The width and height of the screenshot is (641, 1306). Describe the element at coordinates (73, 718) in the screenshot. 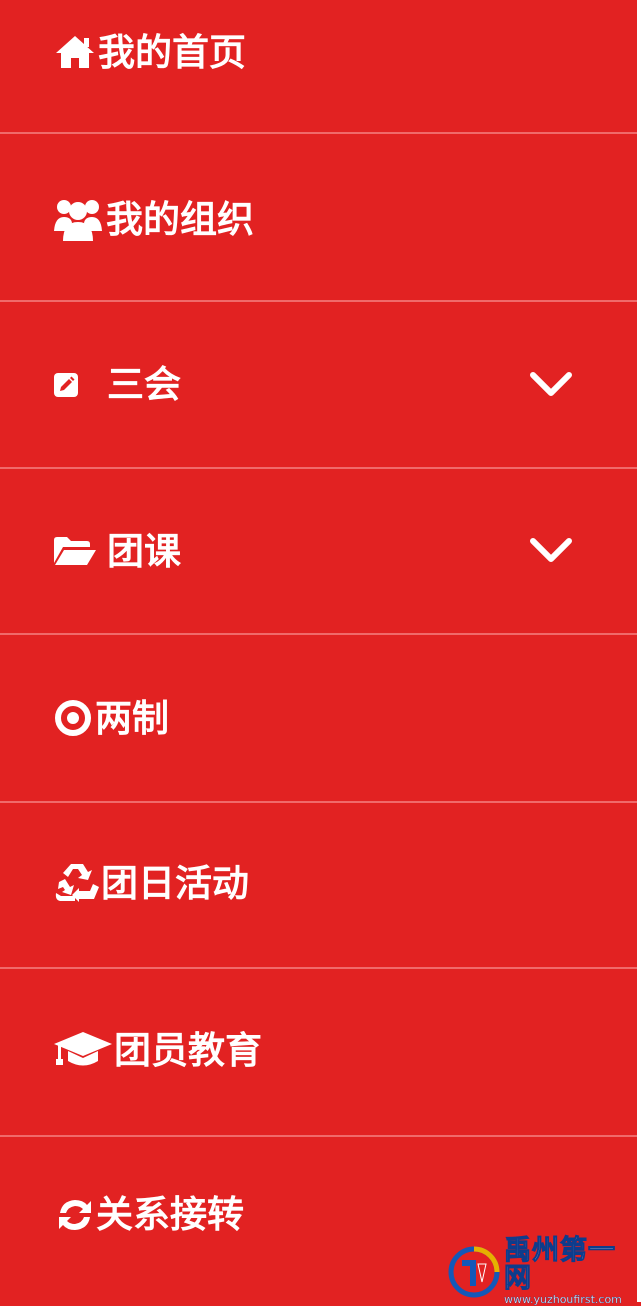

I see `target-icon` at that location.